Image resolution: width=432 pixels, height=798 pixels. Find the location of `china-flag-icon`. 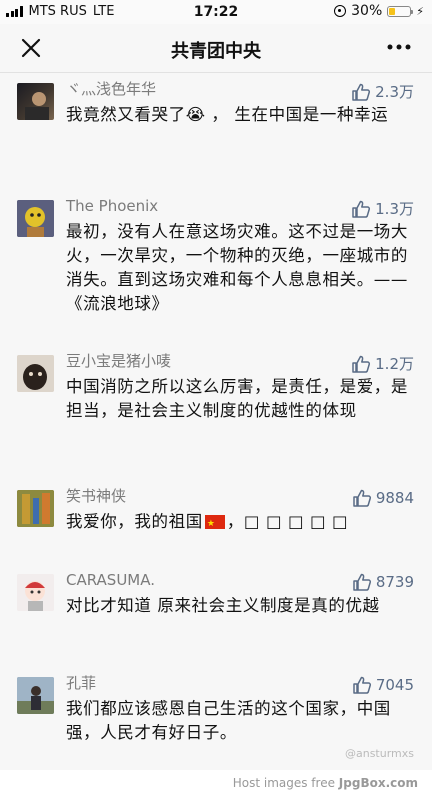

china-flag-icon is located at coordinates (214, 524).